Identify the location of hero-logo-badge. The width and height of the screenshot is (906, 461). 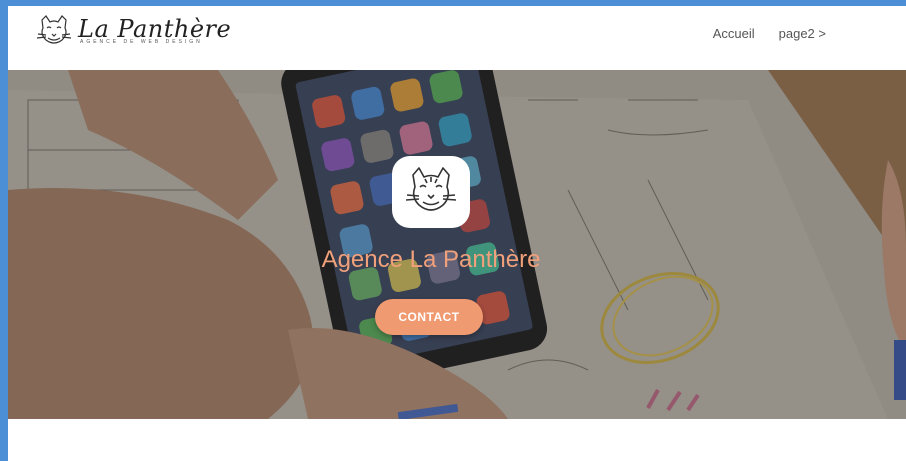
(431, 192).